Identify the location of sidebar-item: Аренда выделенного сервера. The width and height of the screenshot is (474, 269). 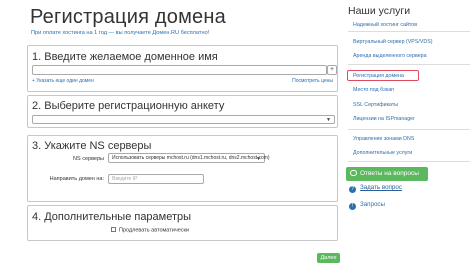
(409, 55).